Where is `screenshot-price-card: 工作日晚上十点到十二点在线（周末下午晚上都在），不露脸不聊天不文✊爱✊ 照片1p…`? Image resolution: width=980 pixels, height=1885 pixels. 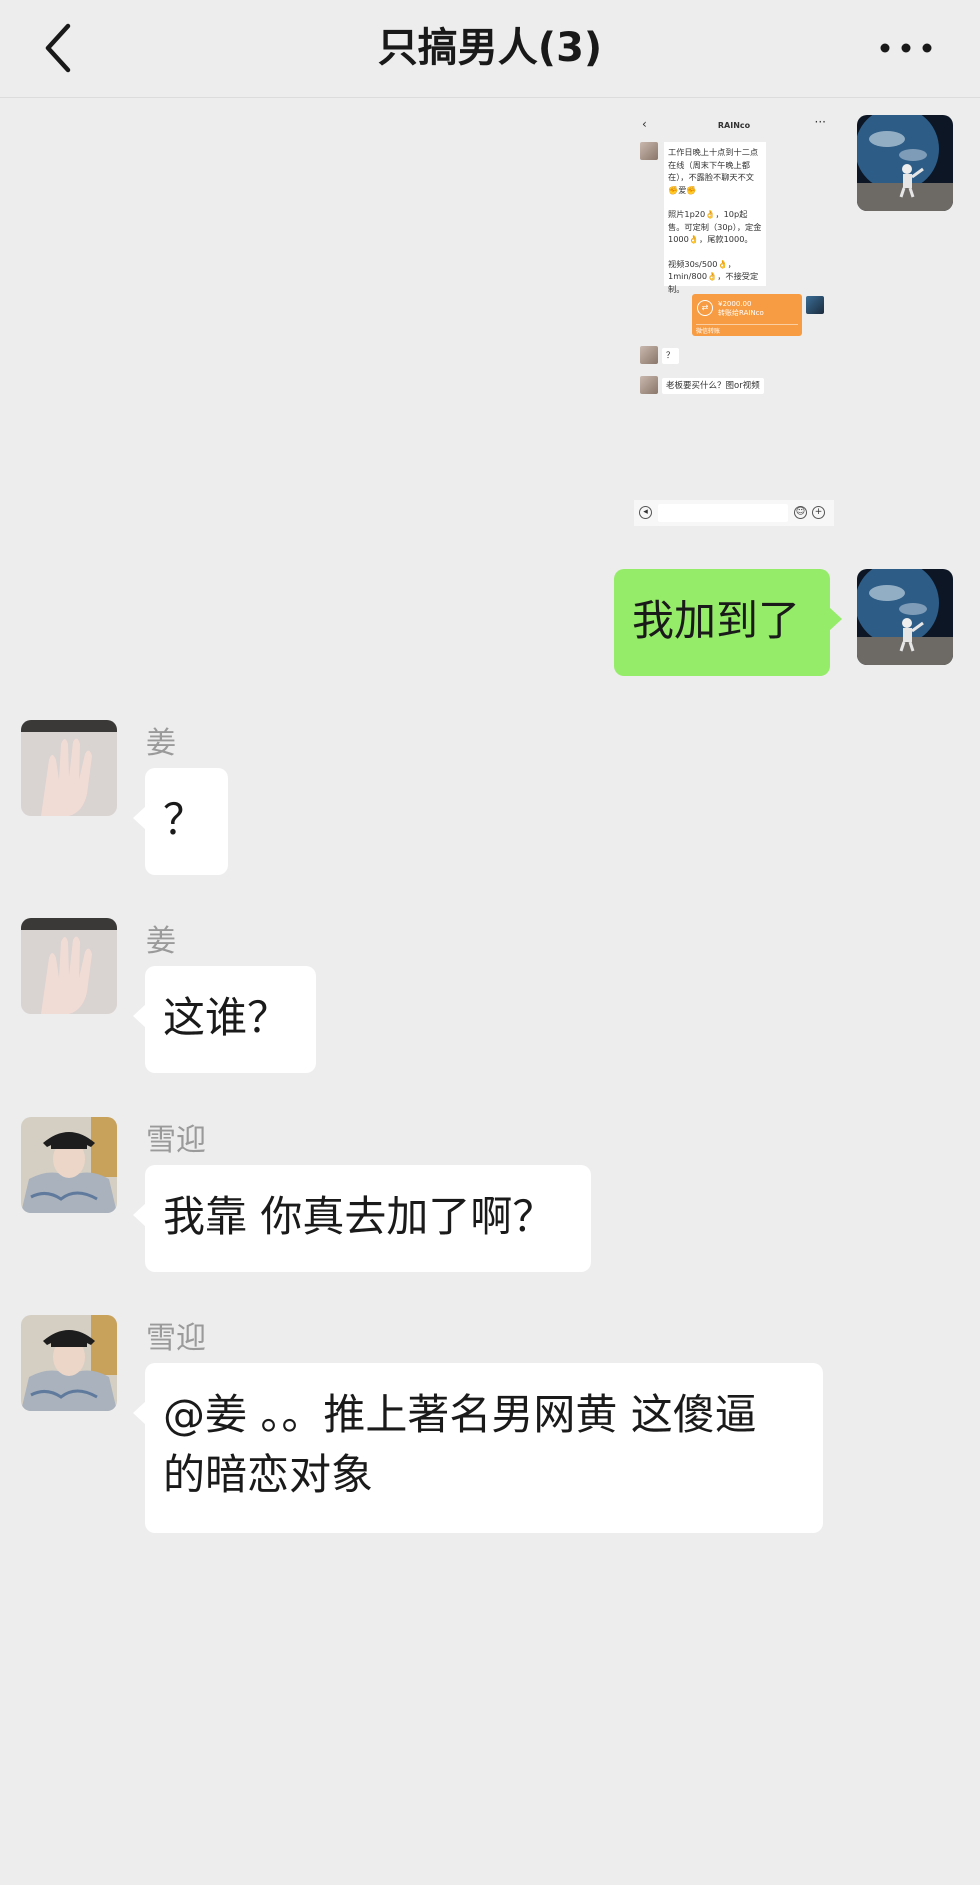 screenshot-price-card: 工作日晚上十点到十二点在线（周末下午晚上都在），不露脸不聊天不文✊爱✊ 照片1p… is located at coordinates (715, 218).